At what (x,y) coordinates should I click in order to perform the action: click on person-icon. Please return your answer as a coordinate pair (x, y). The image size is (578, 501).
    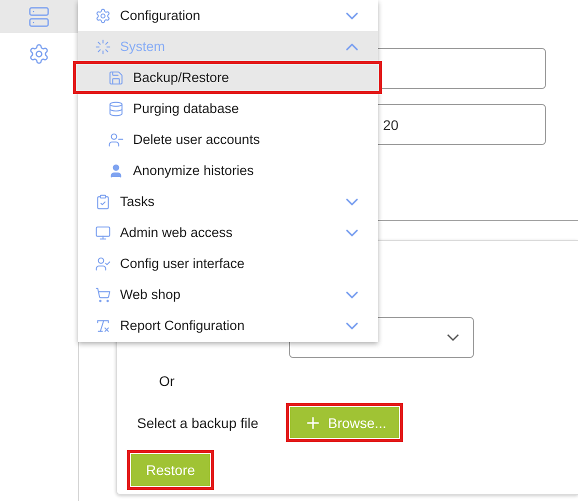
    Looking at the image, I should click on (116, 170).